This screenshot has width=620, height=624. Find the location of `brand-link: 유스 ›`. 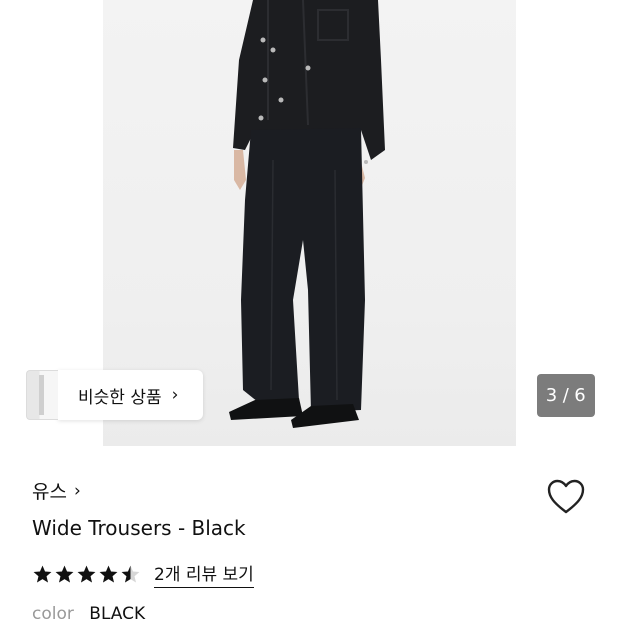

brand-link: 유스 › is located at coordinates (56, 490).